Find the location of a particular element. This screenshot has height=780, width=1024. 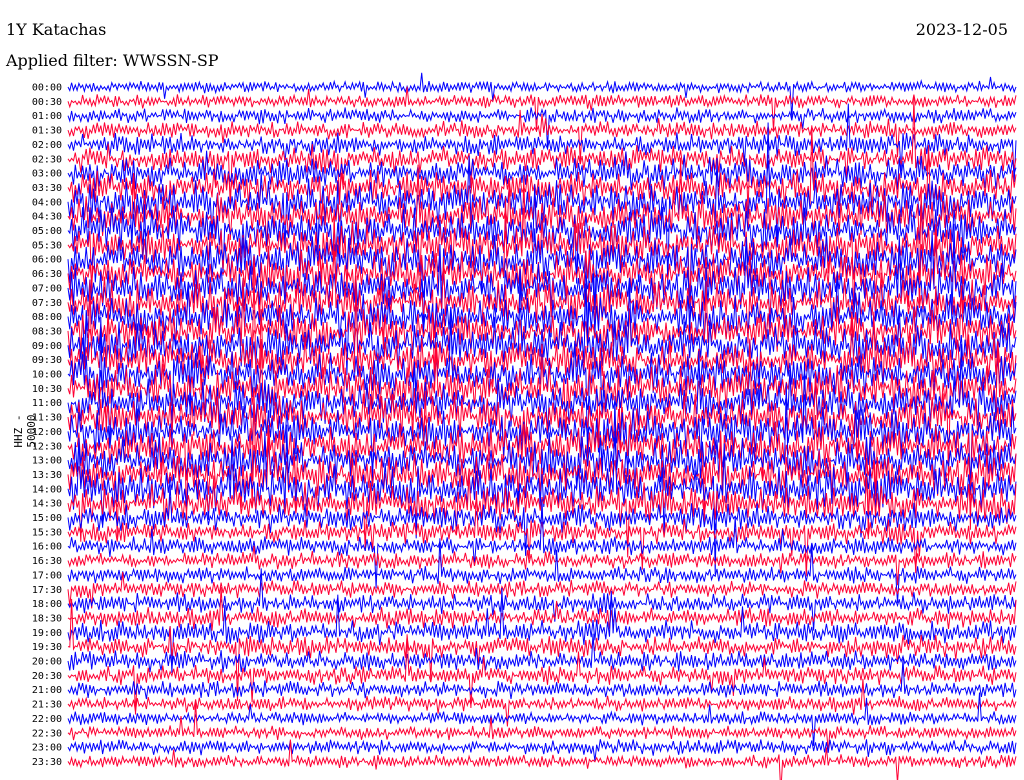

time-tick-label: 19:00 is located at coordinates (47, 633).